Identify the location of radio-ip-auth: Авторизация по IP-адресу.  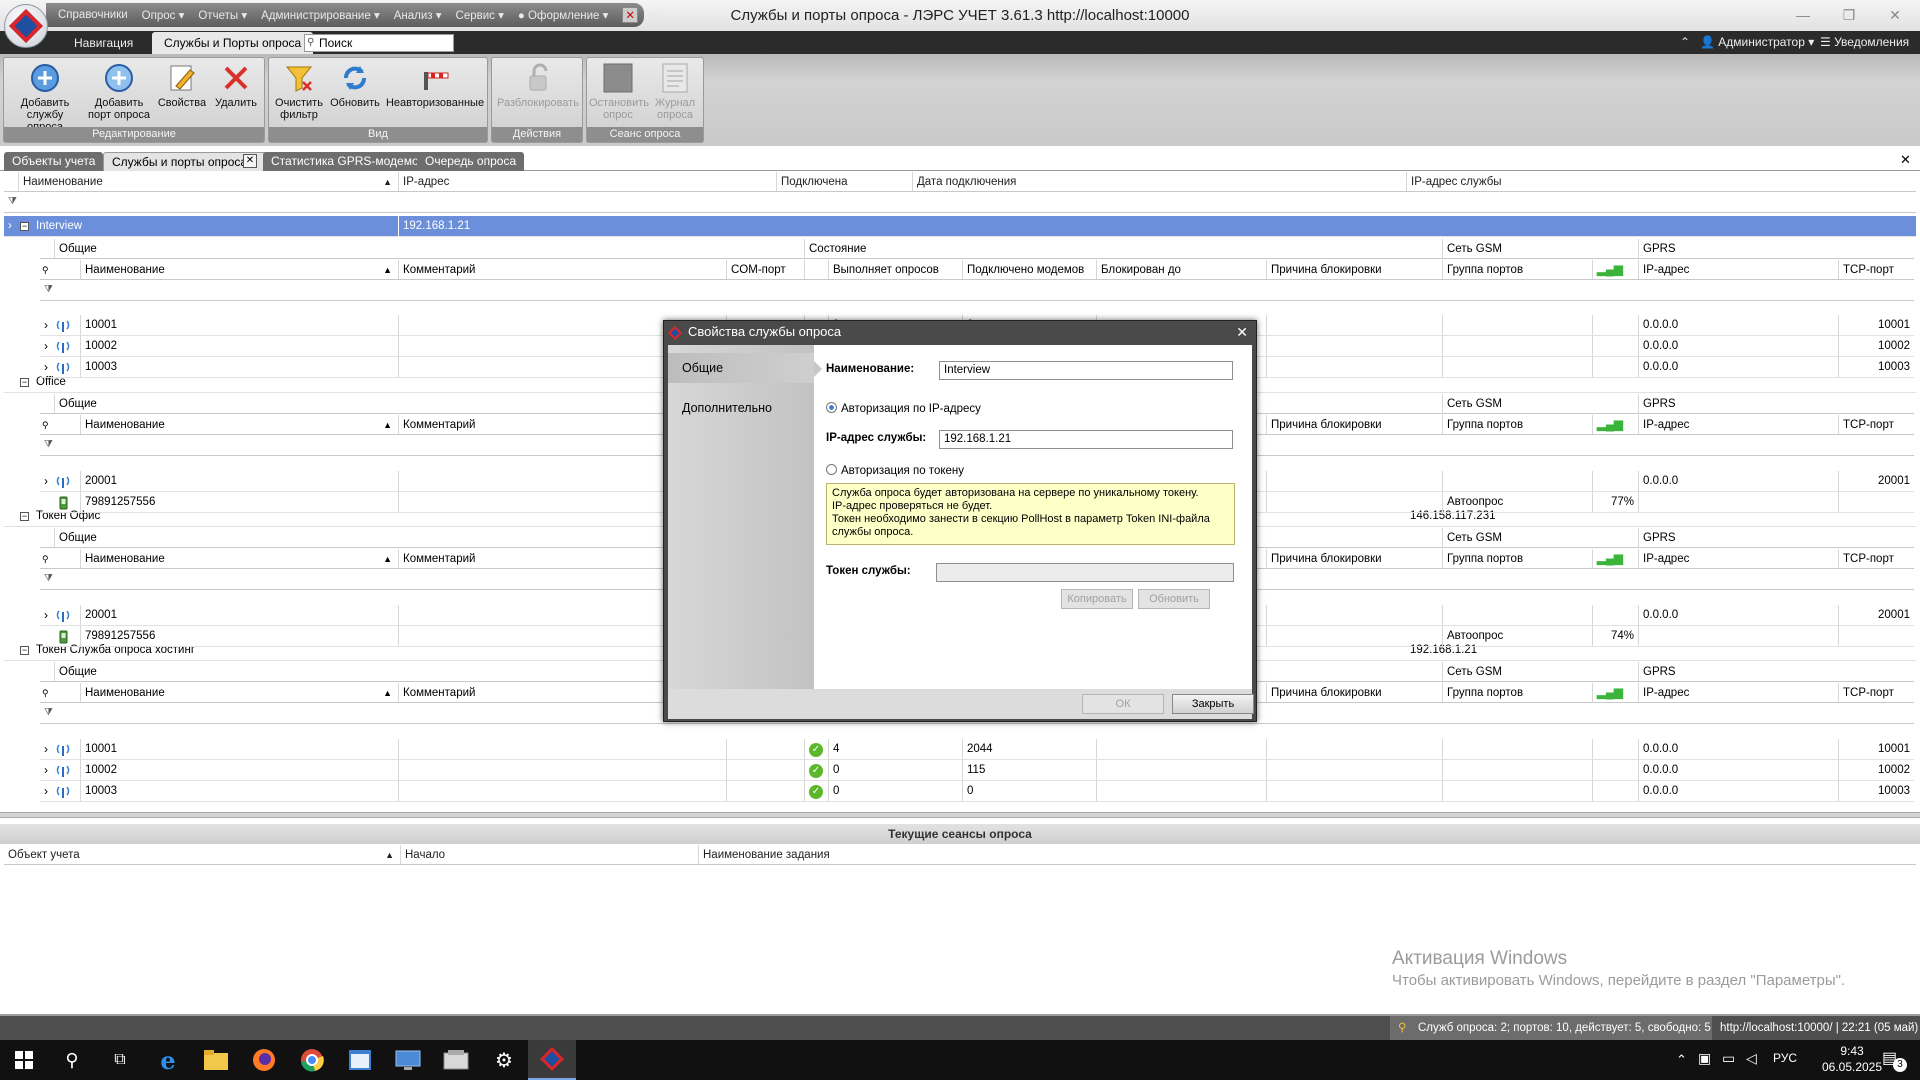
(903, 408).